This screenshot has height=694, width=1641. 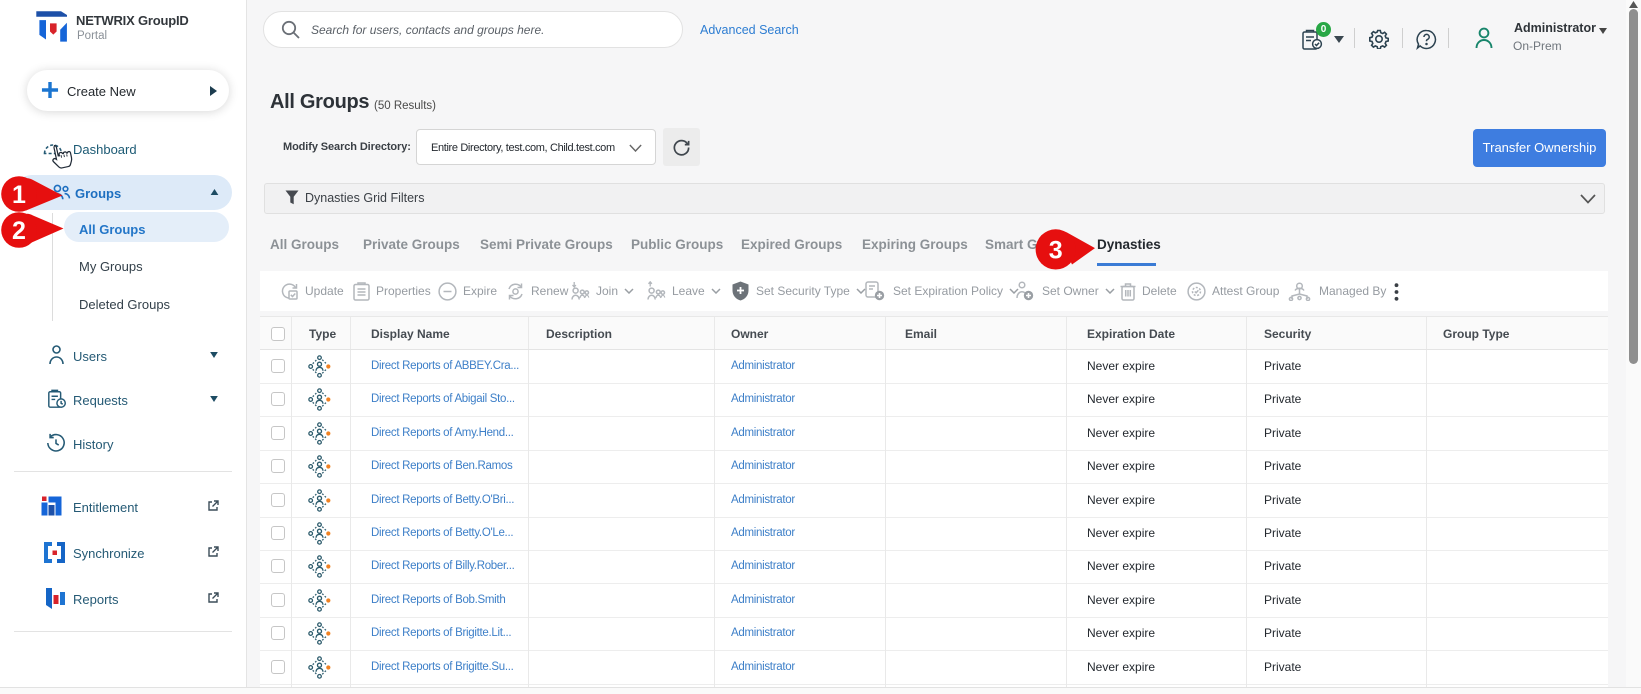 What do you see at coordinates (1056, 250) in the screenshot?
I see `svg-text: 3` at bounding box center [1056, 250].